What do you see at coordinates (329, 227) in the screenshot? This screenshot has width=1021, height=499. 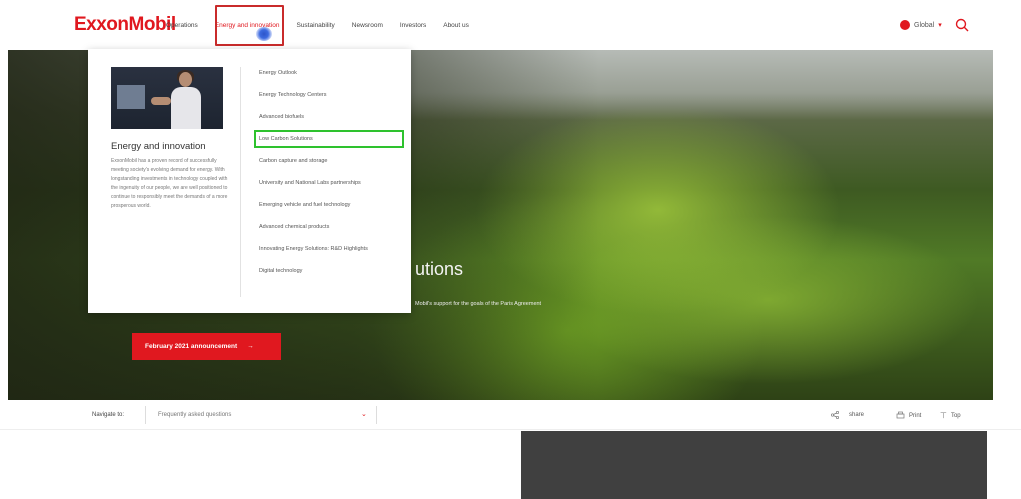 I see `menu-link-advanced-chemical-products: Advanced chemical products` at bounding box center [329, 227].